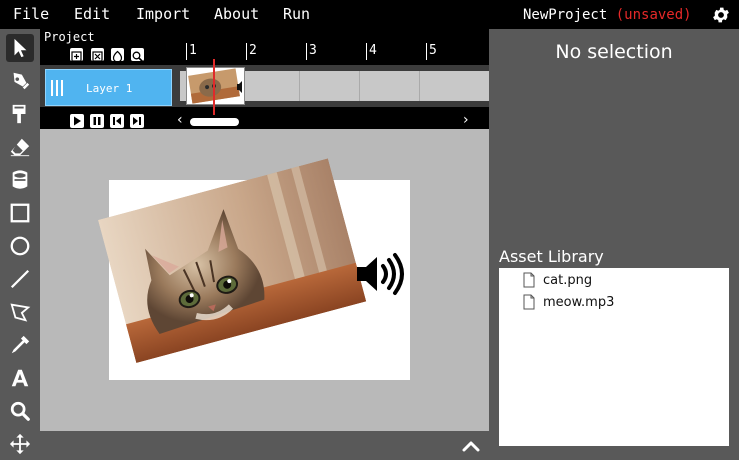 The height and width of the screenshot is (460, 739). I want to click on brush-tool, so click(20, 114).